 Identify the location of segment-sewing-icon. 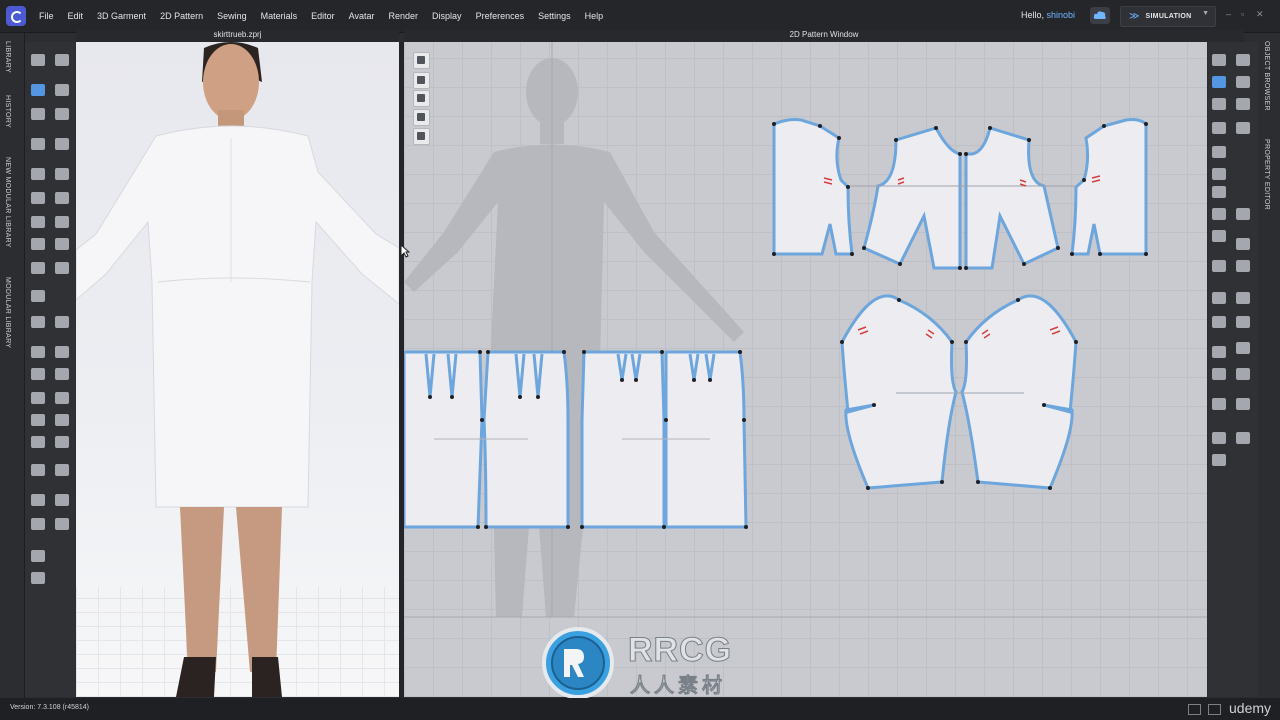
(1219, 214).